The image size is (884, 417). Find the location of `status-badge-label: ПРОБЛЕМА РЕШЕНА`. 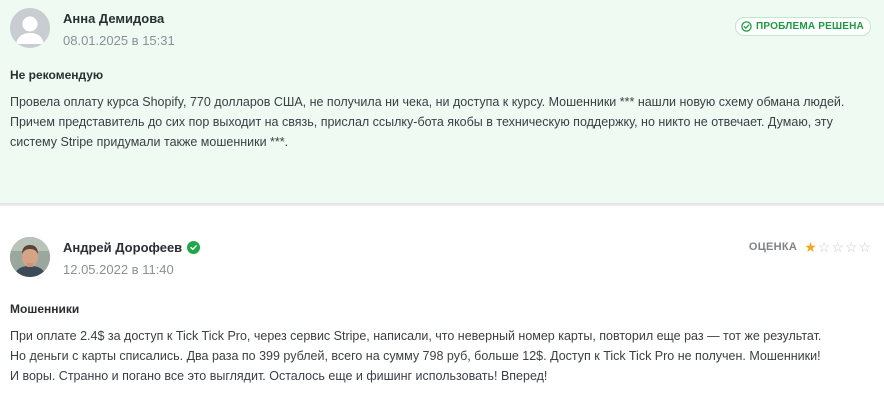

status-badge-label: ПРОБЛЕМА РЕШЕНА is located at coordinates (810, 26).